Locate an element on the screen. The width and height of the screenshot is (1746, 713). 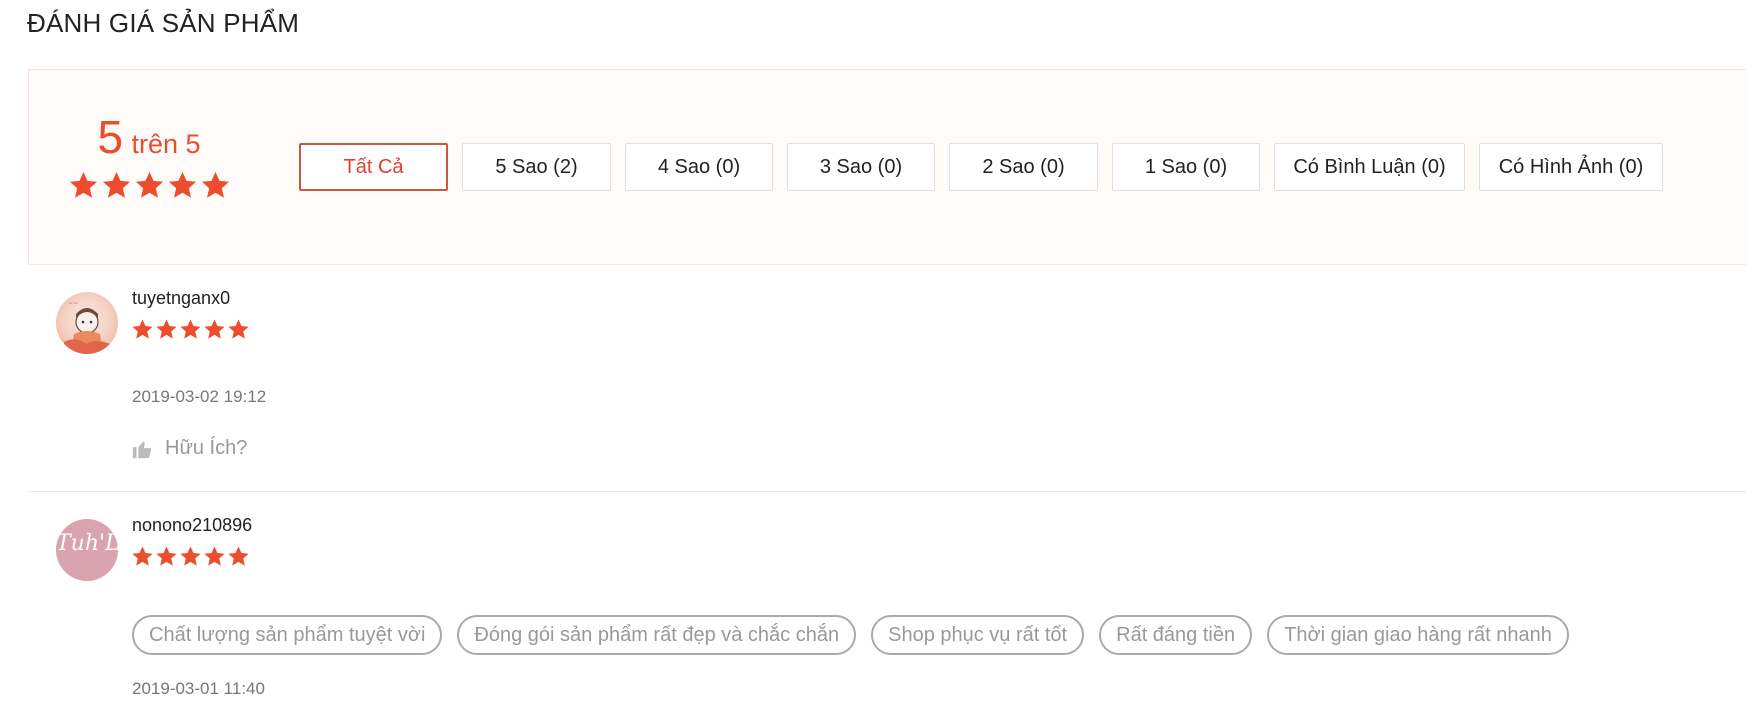
review-tag: Chất lượng sản phẩm tuyệt vời is located at coordinates (287, 635).